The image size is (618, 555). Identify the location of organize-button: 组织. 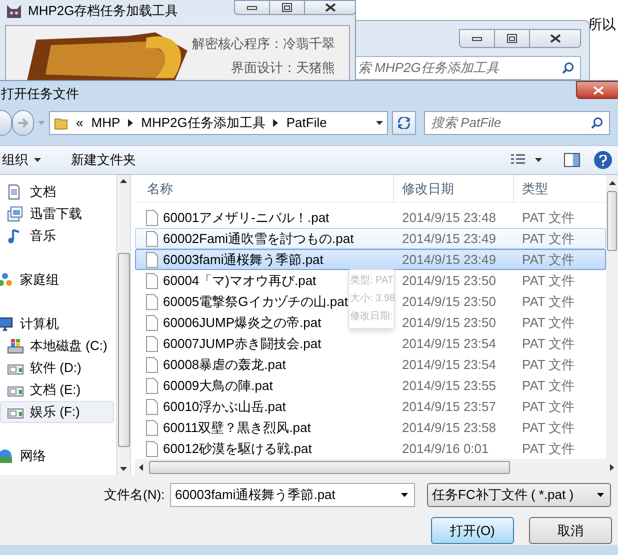
(21, 160).